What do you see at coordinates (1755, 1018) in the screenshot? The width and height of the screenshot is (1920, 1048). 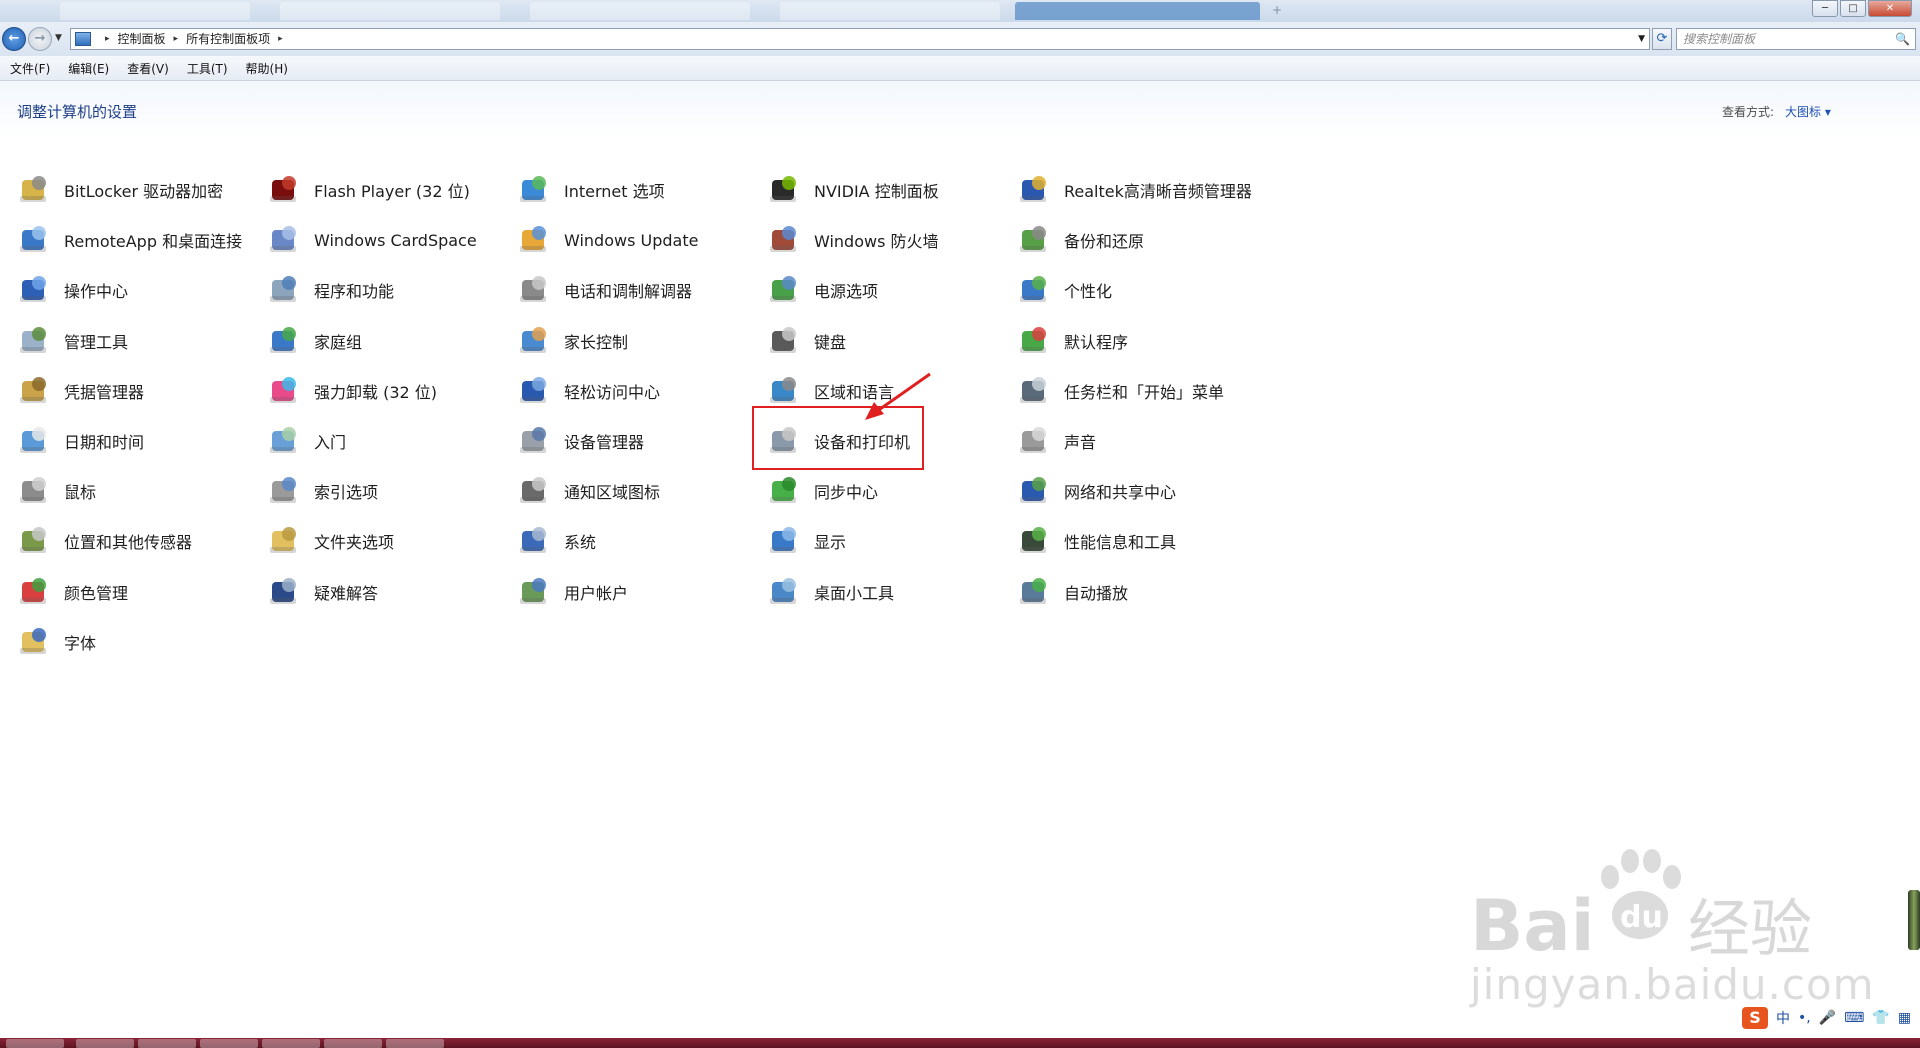 I see `sogou-ime-logo: S` at bounding box center [1755, 1018].